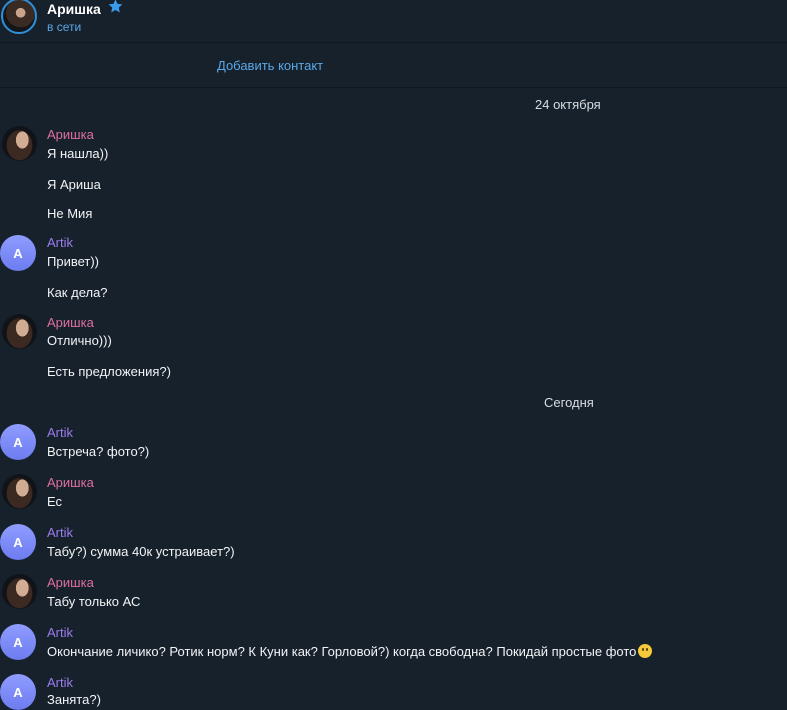  Describe the element at coordinates (64, 27) in the screenshot. I see `contact-status: в сети` at that location.